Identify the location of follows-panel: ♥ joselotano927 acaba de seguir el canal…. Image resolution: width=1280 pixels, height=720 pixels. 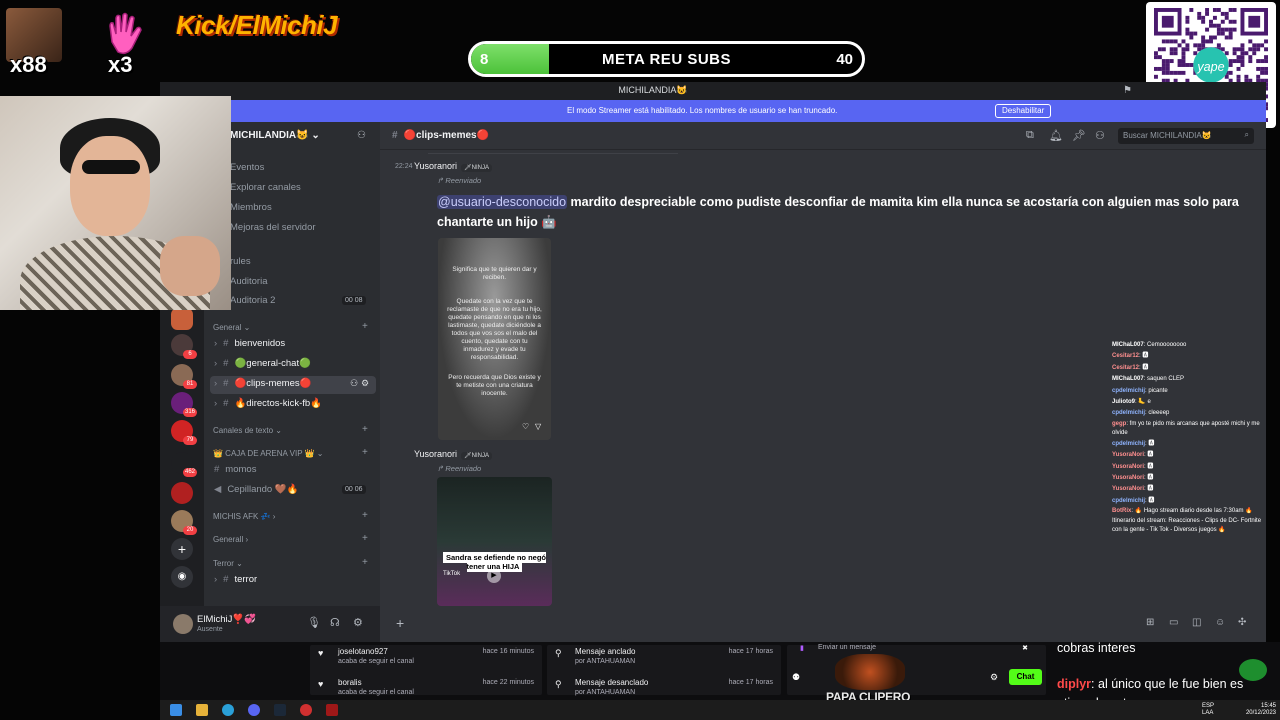
(426, 670).